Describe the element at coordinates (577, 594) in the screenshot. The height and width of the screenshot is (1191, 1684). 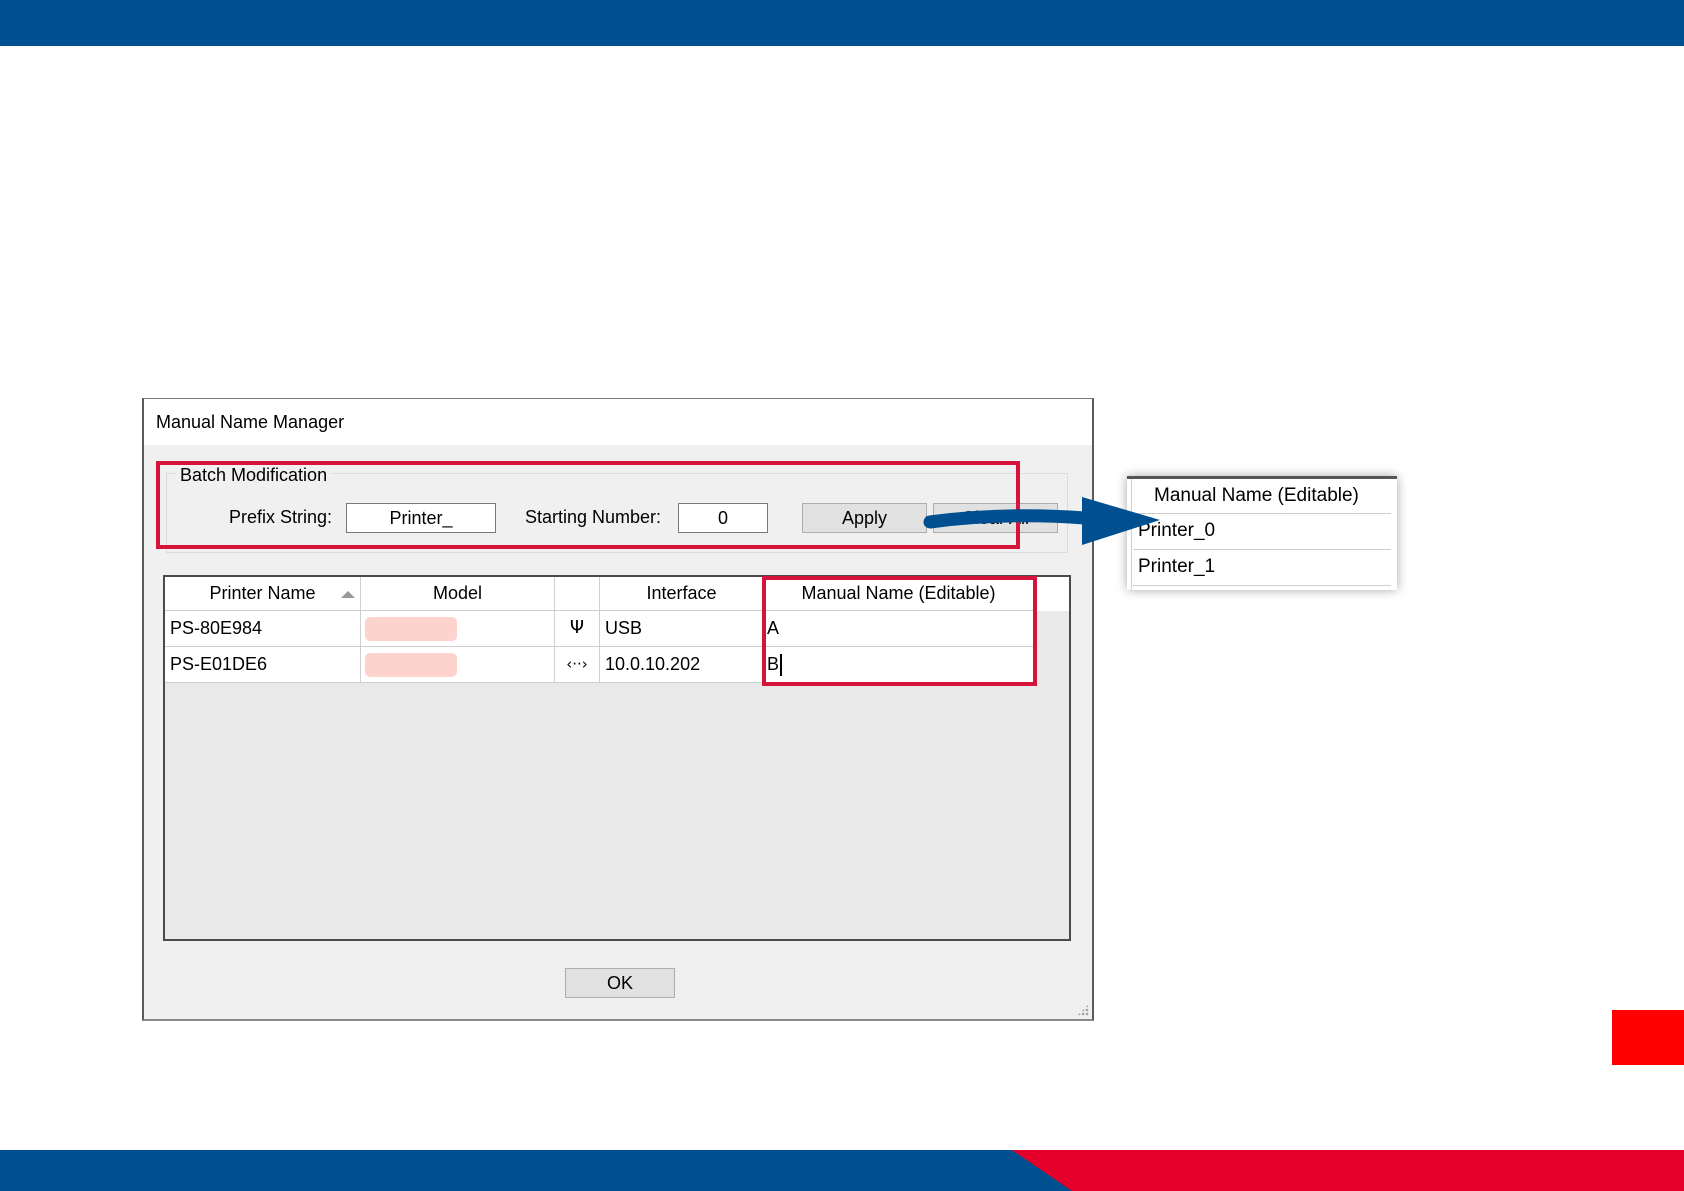
I see `column-interface-icon` at that location.